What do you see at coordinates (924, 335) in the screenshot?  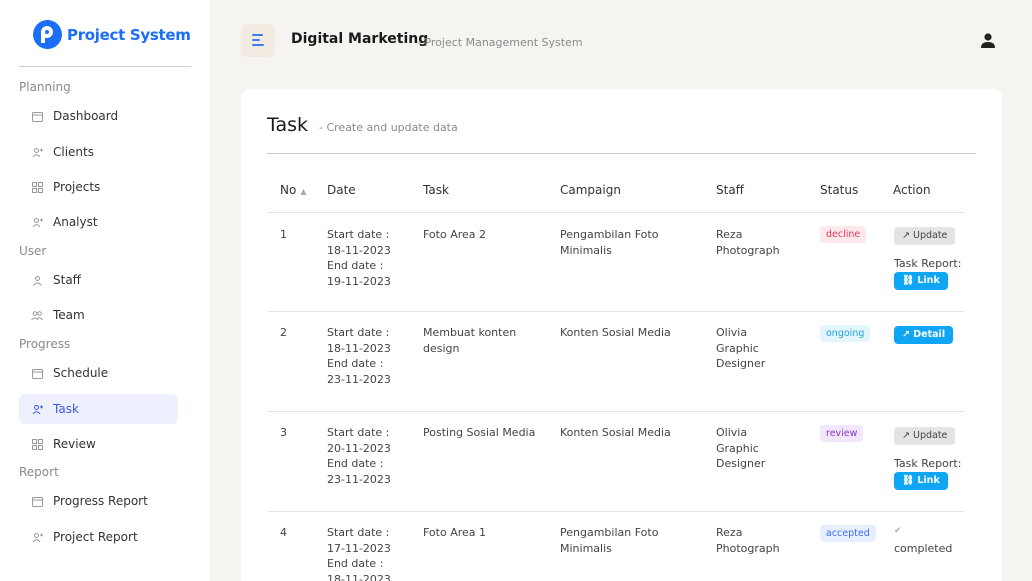 I see `detail-button: ↗ Detail` at bounding box center [924, 335].